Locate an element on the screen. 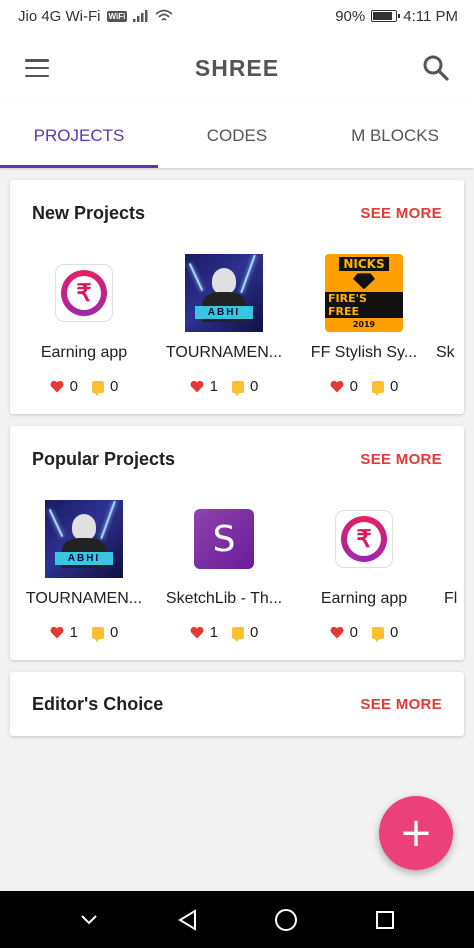 This screenshot has width=474, height=948. search-icon is located at coordinates (436, 68).